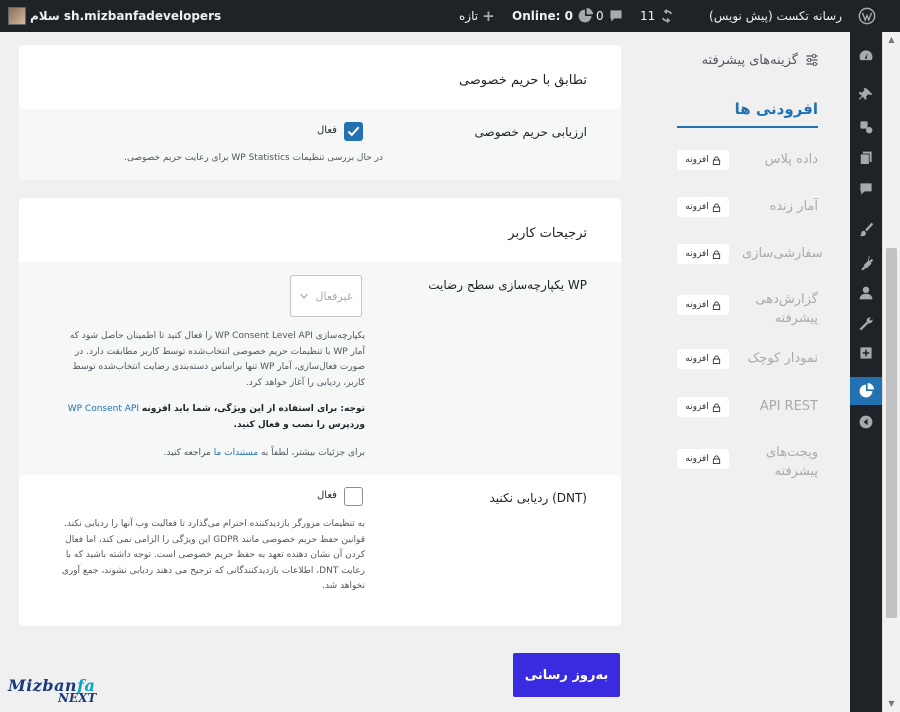 This screenshot has width=900, height=712. I want to click on docs-link: مستندات ما, so click(236, 453).